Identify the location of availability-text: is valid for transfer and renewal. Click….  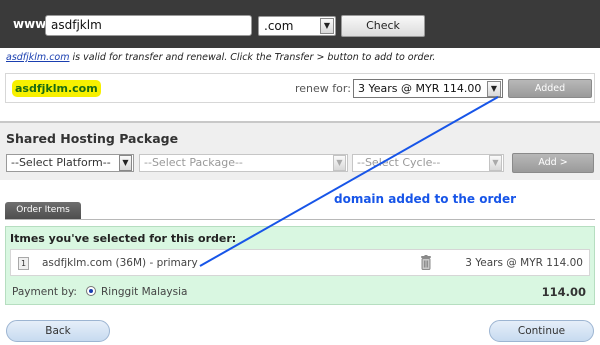
(252, 57).